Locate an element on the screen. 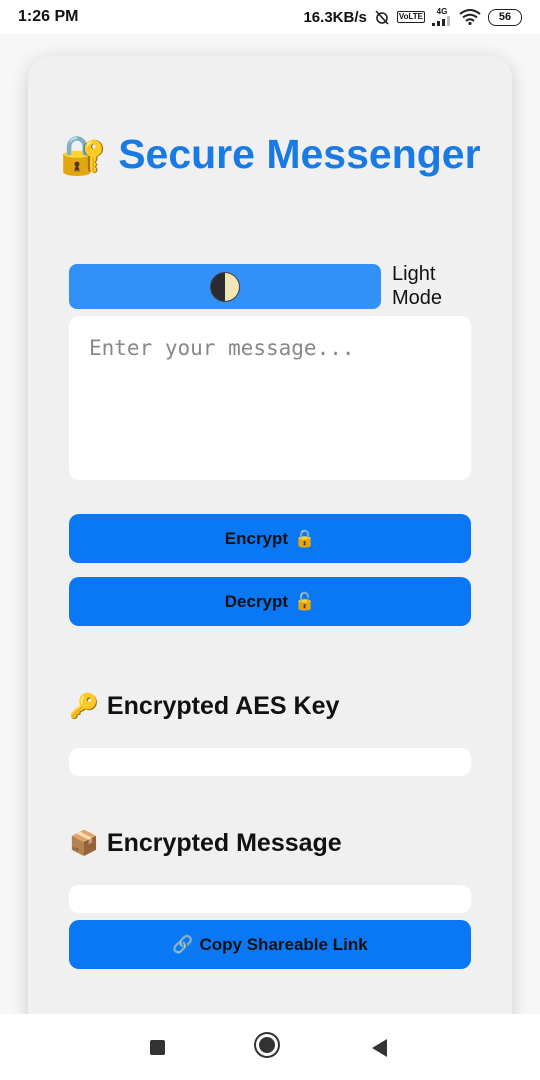 The height and width of the screenshot is (1080, 540). lock-key-icon: 🔐 is located at coordinates (83, 156).